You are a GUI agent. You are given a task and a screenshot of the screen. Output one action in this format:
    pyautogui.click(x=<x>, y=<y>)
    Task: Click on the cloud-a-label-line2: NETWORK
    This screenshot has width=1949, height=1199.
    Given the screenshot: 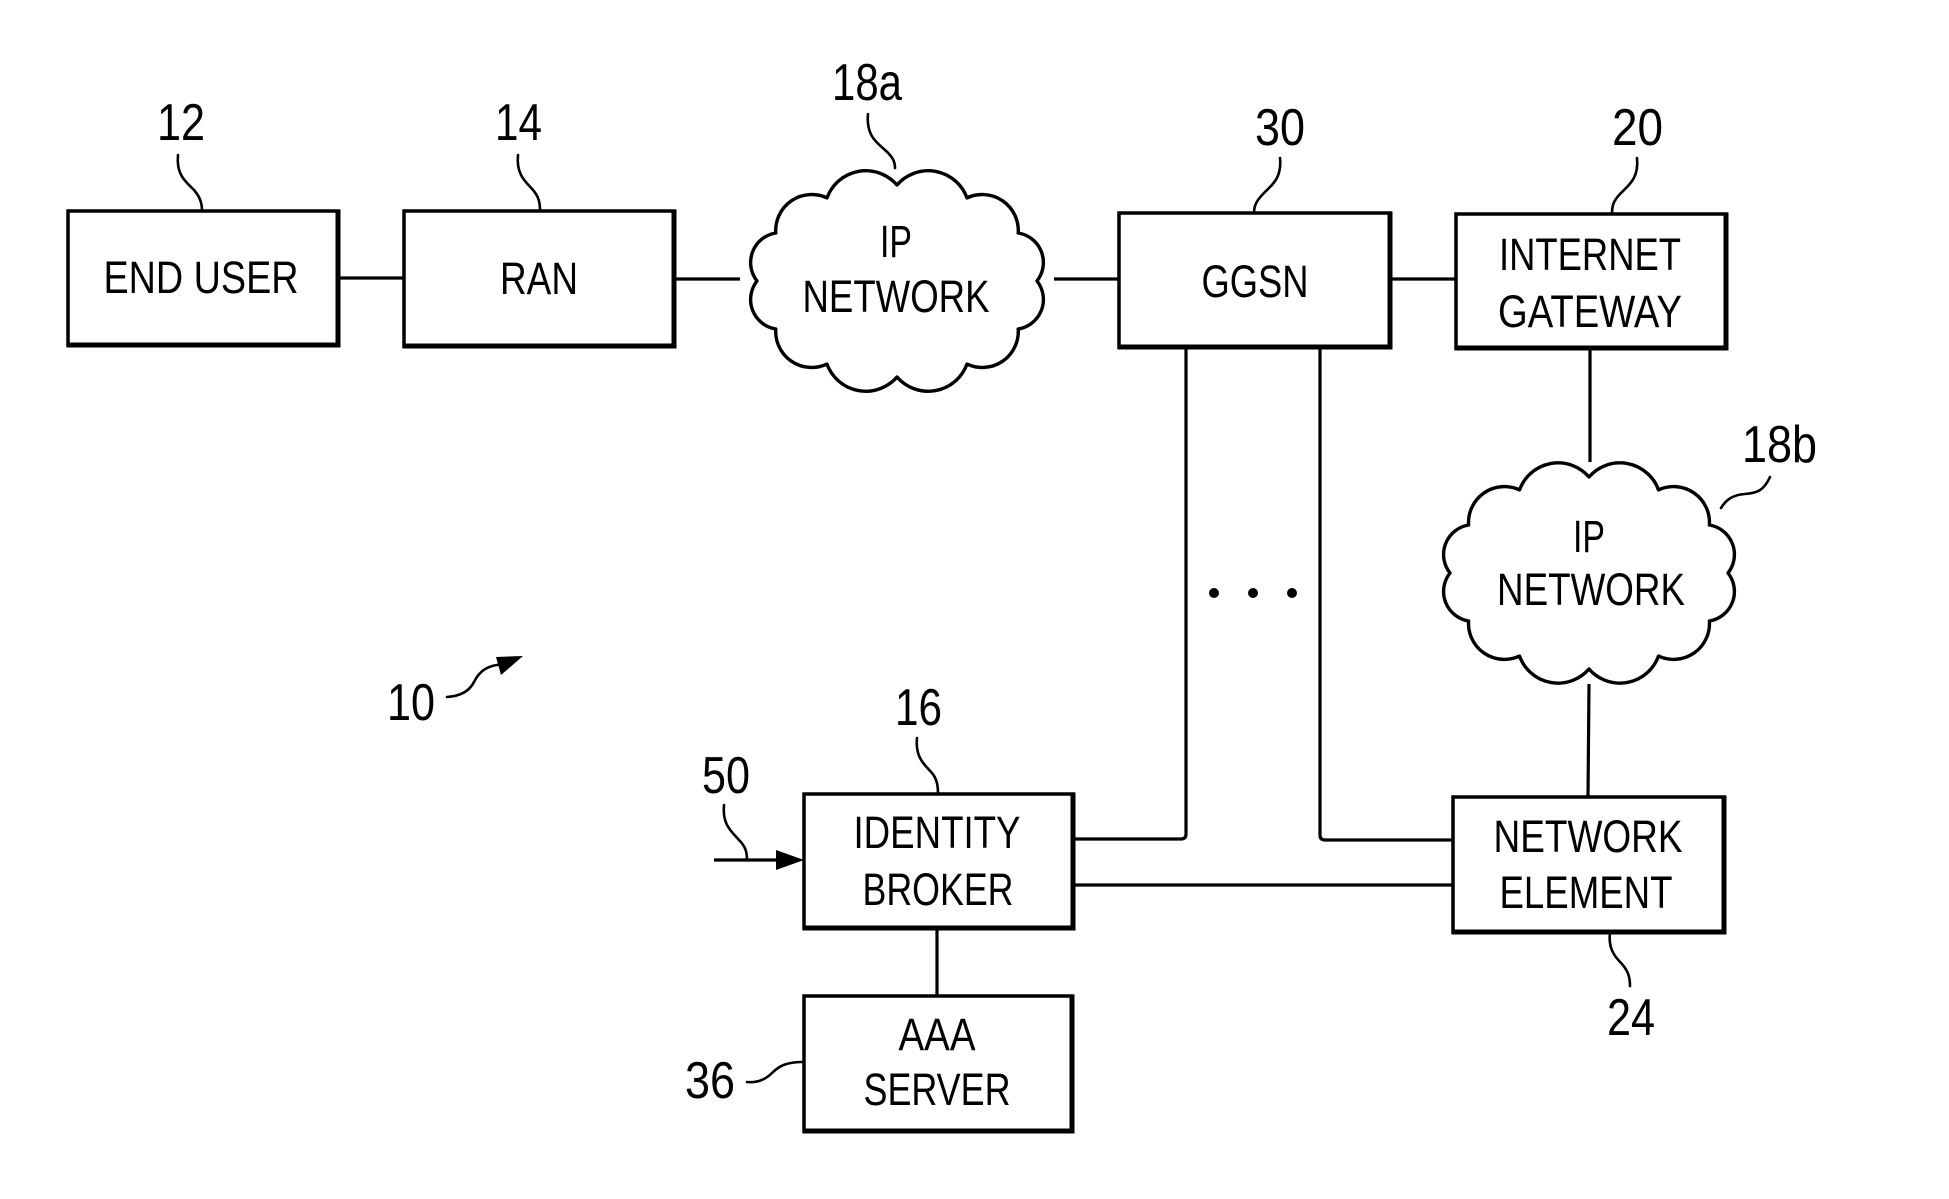 What is the action you would take?
    pyautogui.click(x=896, y=296)
    